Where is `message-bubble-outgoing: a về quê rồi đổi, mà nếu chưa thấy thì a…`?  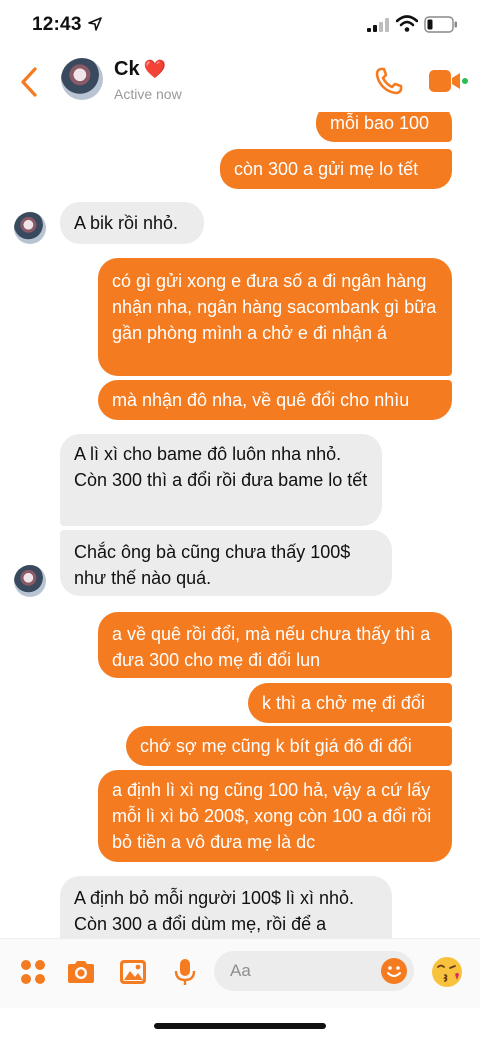 message-bubble-outgoing: a về quê rồi đổi, mà nếu chưa thấy thì a… is located at coordinates (275, 645).